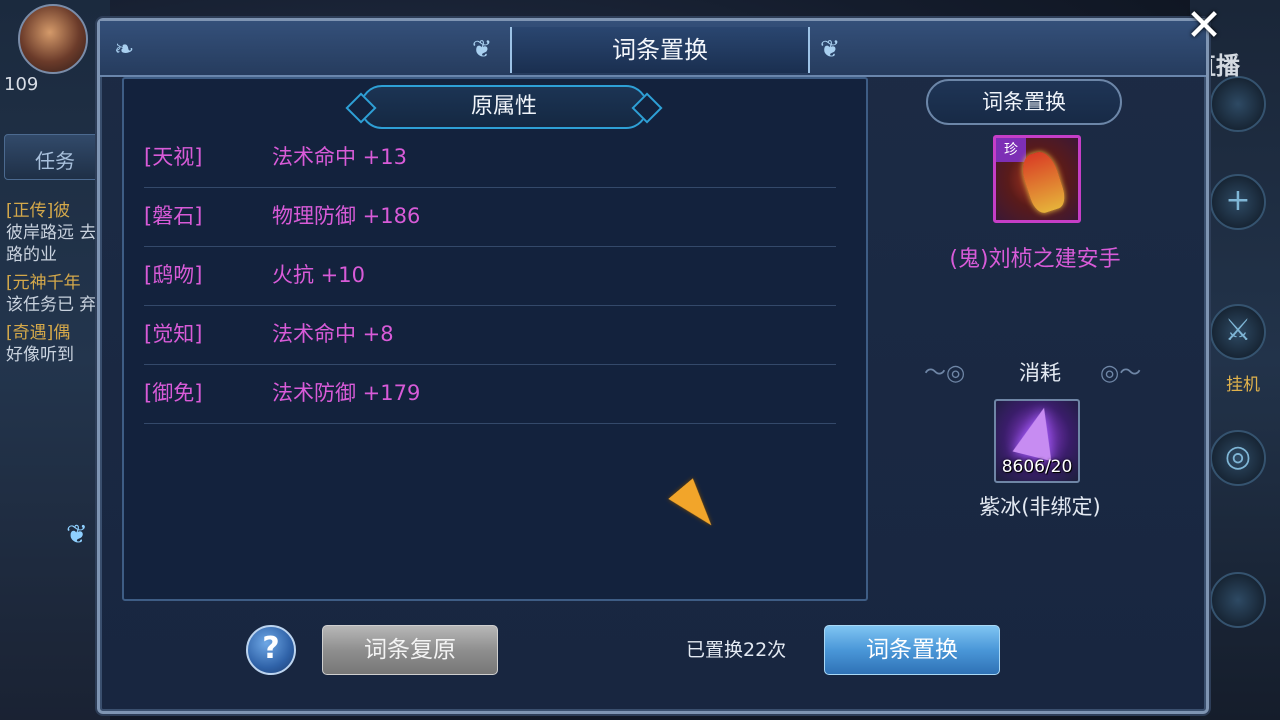 The image size is (1280, 720). Describe the element at coordinates (1043, 182) in the screenshot. I see `glove-icon` at that location.